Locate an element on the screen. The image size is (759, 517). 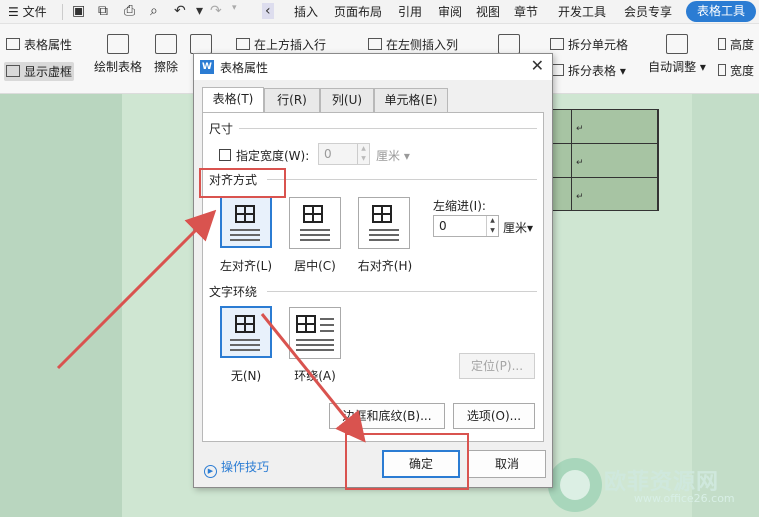
dialog-titlebar: W 表格属性 ✕ is located at coordinates (373, 67).